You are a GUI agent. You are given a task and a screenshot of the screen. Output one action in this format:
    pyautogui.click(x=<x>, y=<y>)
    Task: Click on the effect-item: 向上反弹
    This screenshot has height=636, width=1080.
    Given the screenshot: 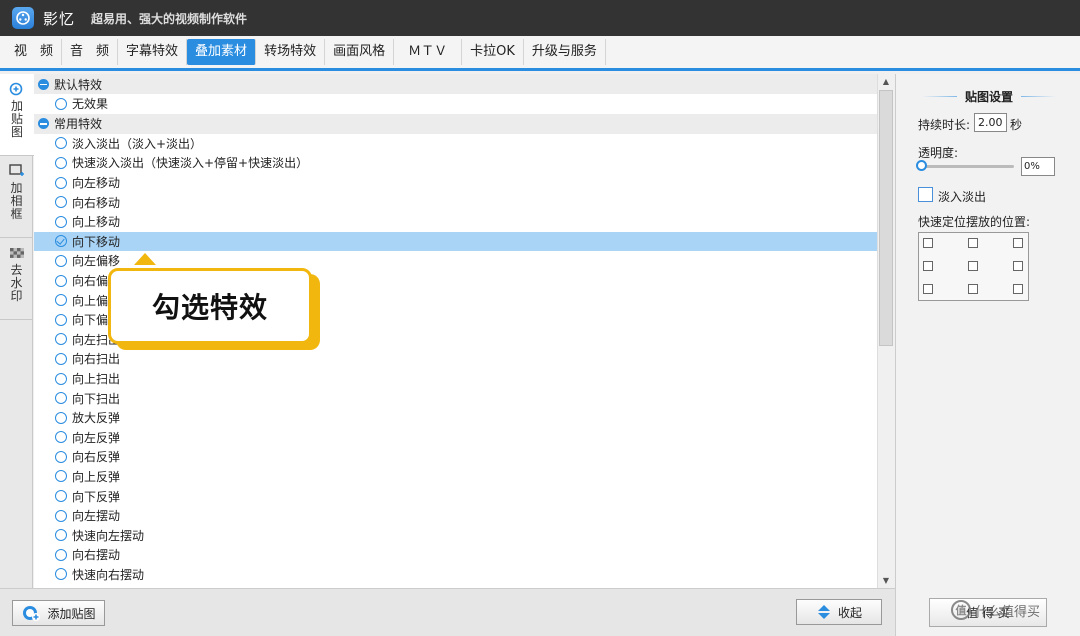 What is the action you would take?
    pyautogui.click(x=455, y=477)
    